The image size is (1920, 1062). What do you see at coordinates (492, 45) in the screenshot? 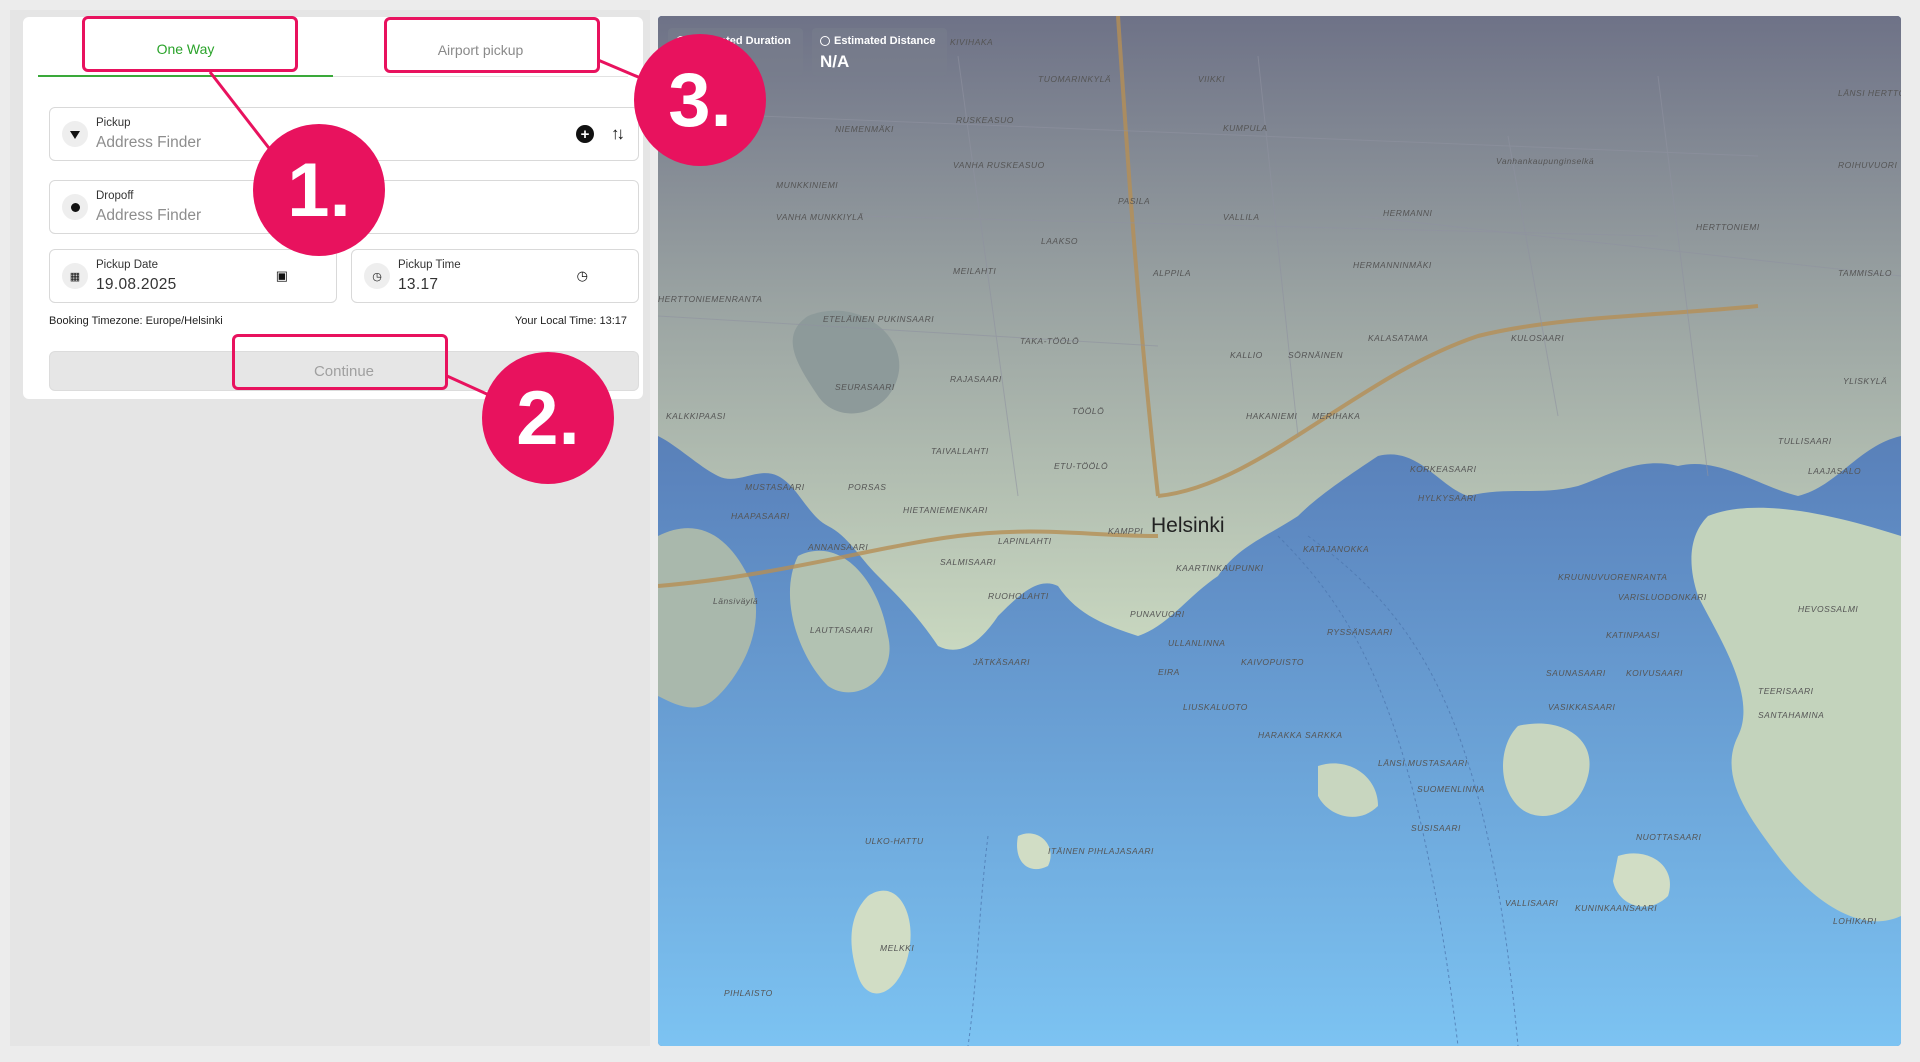
I see `highlight-airport-tab` at bounding box center [492, 45].